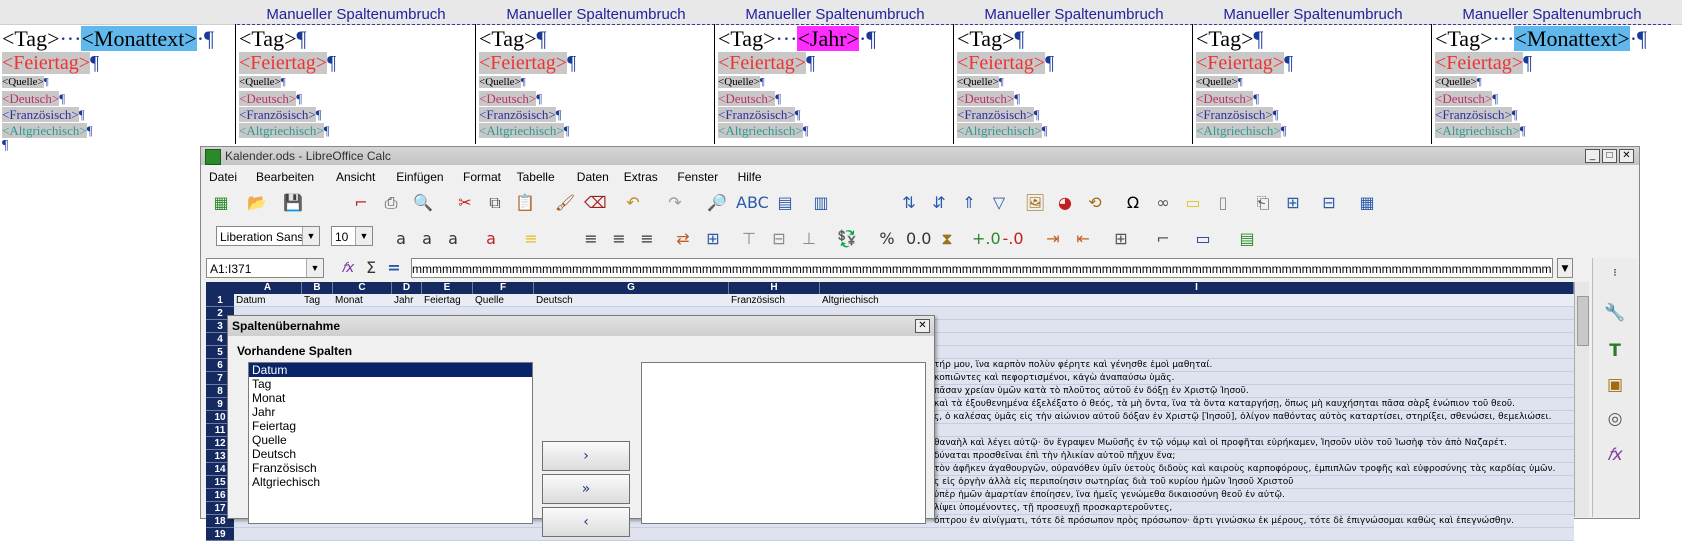  Describe the element at coordinates (285, 177) in the screenshot. I see `menu-item-1: Bearbeiten` at that location.